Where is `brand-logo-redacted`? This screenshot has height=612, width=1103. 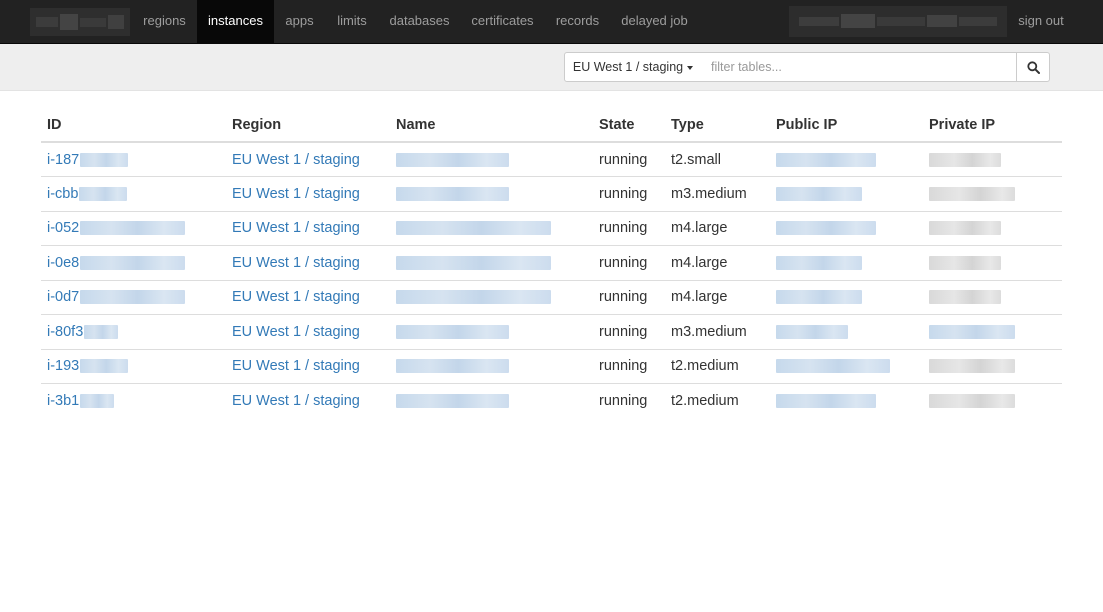
brand-logo-redacted is located at coordinates (80, 22).